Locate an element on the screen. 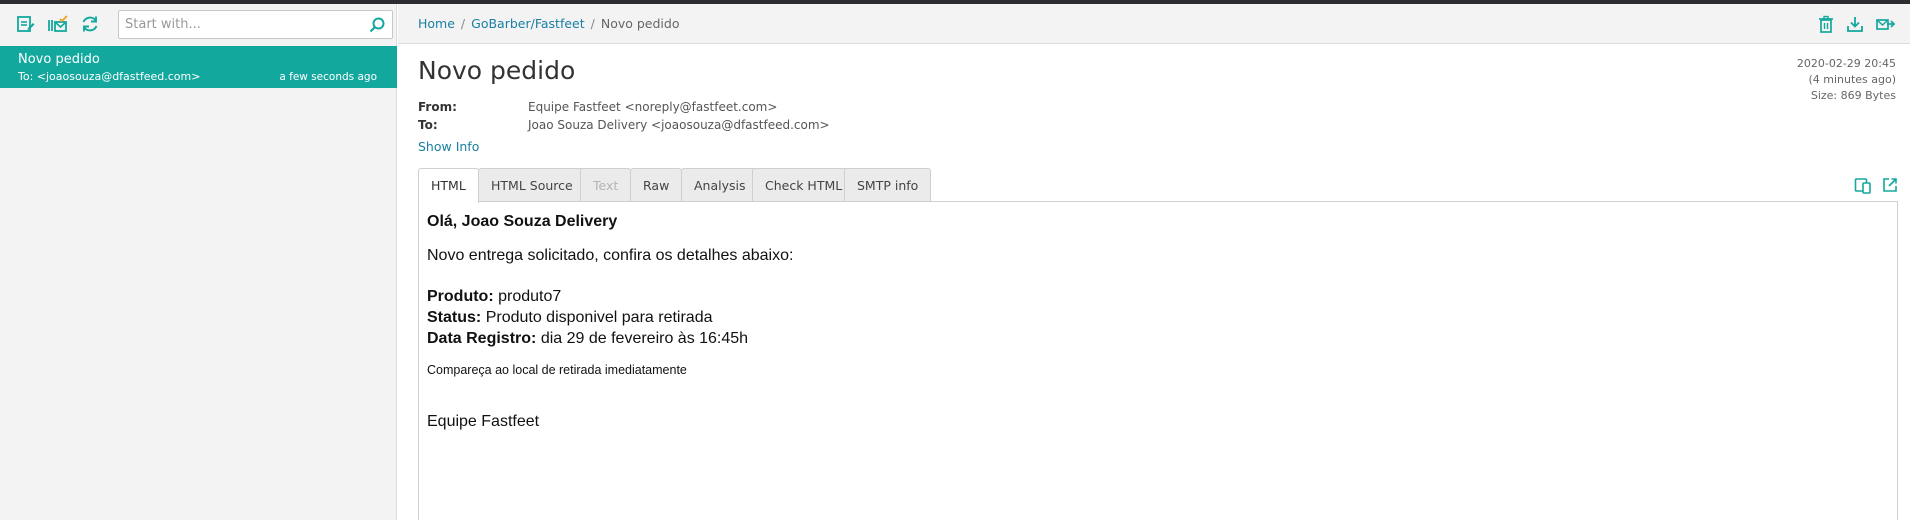 The width and height of the screenshot is (1910, 520). tab-html-source: HTML Source is located at coordinates (532, 185).